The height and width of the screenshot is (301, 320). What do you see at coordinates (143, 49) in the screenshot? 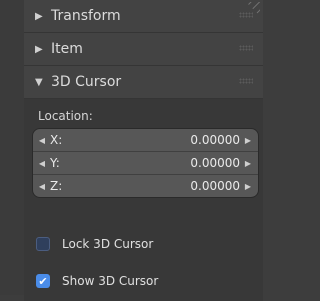
I see `panel-header-item: ▶ Item` at bounding box center [143, 49].